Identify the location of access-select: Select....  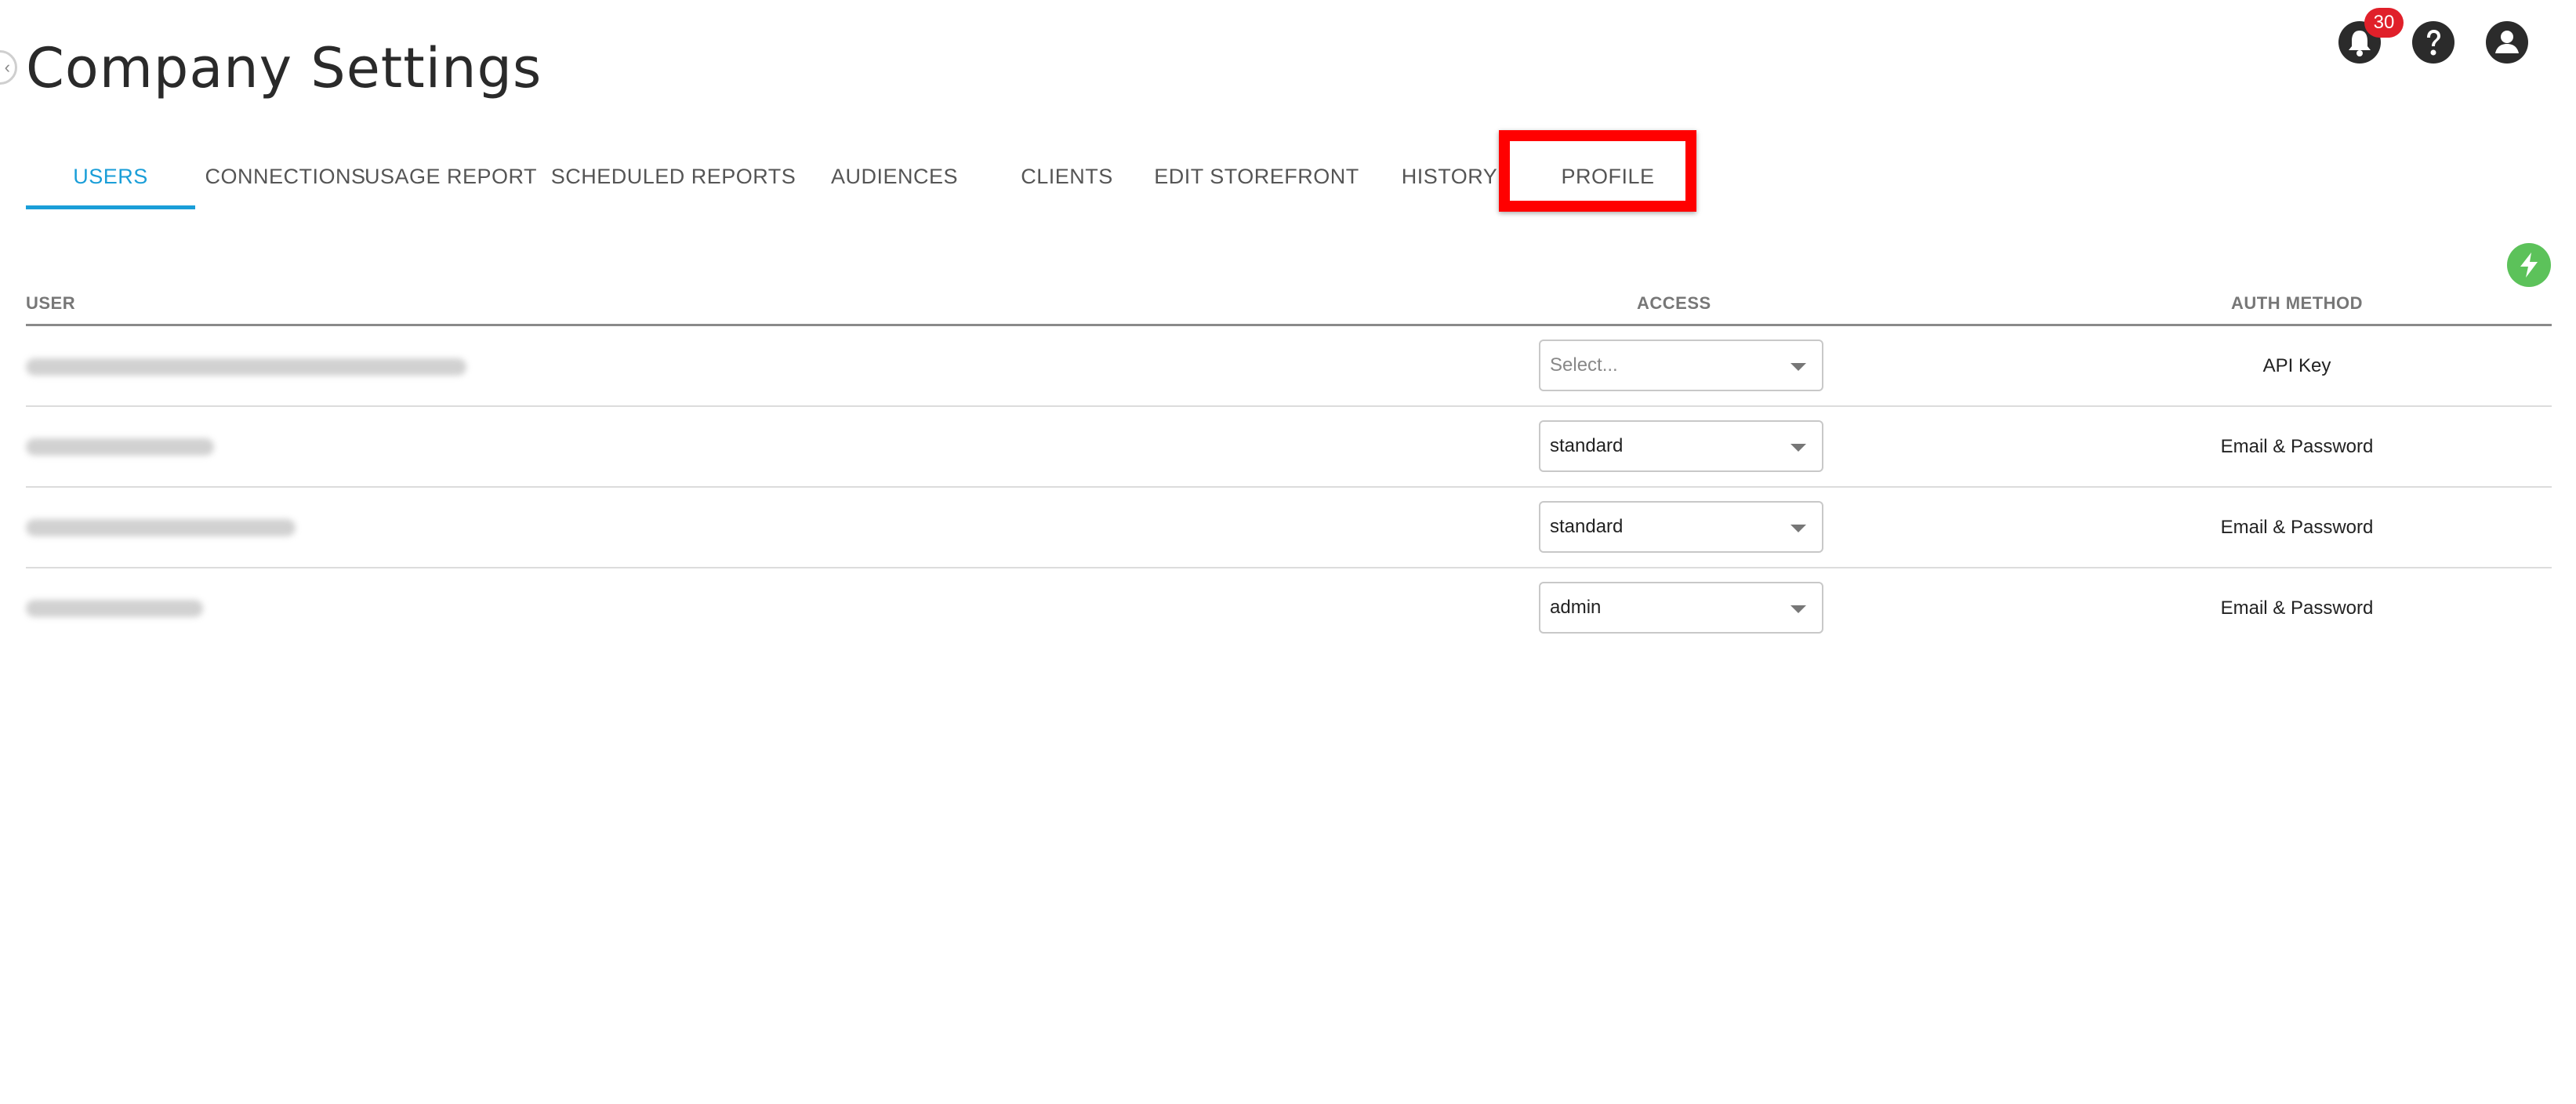
(1681, 365).